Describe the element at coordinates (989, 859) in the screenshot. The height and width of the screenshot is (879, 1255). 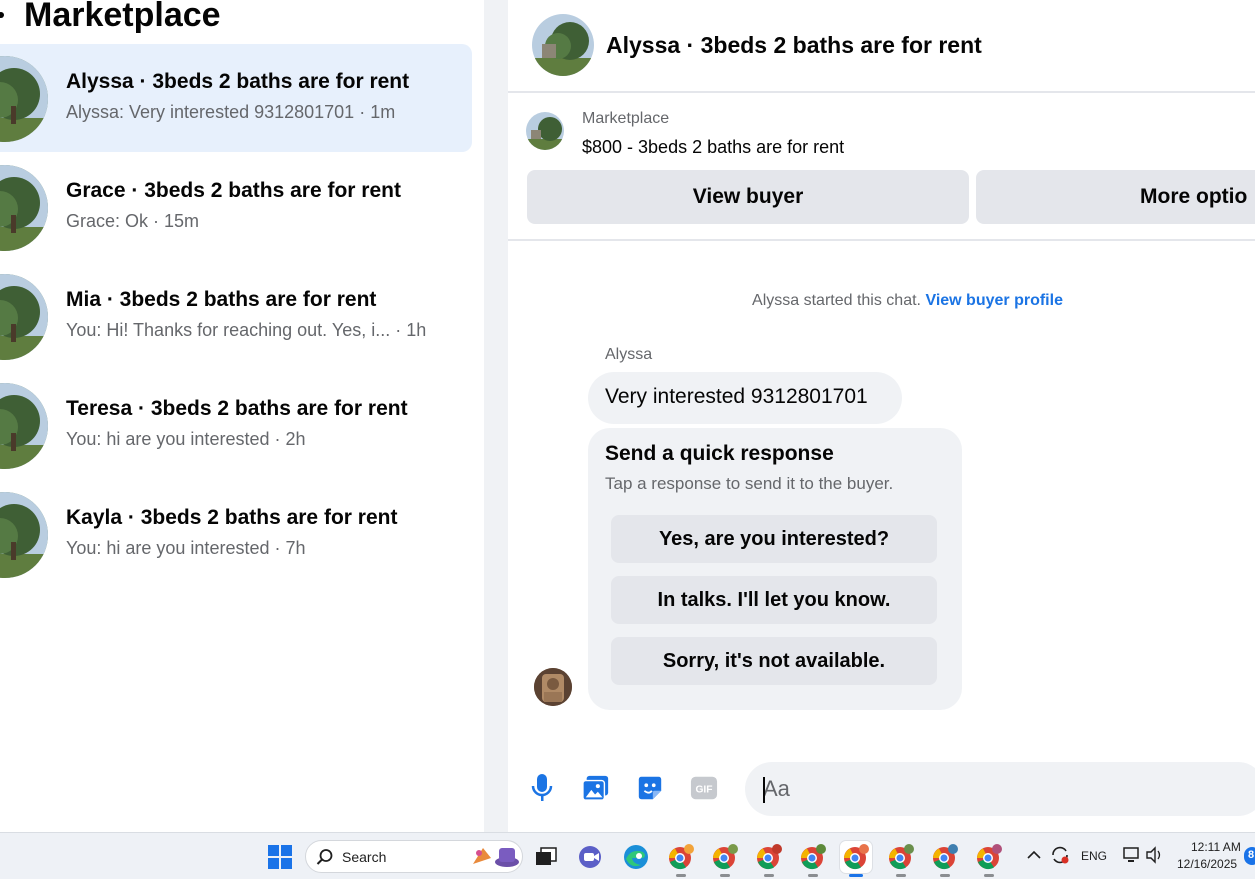
I see `chrome-profile-8-icon` at that location.